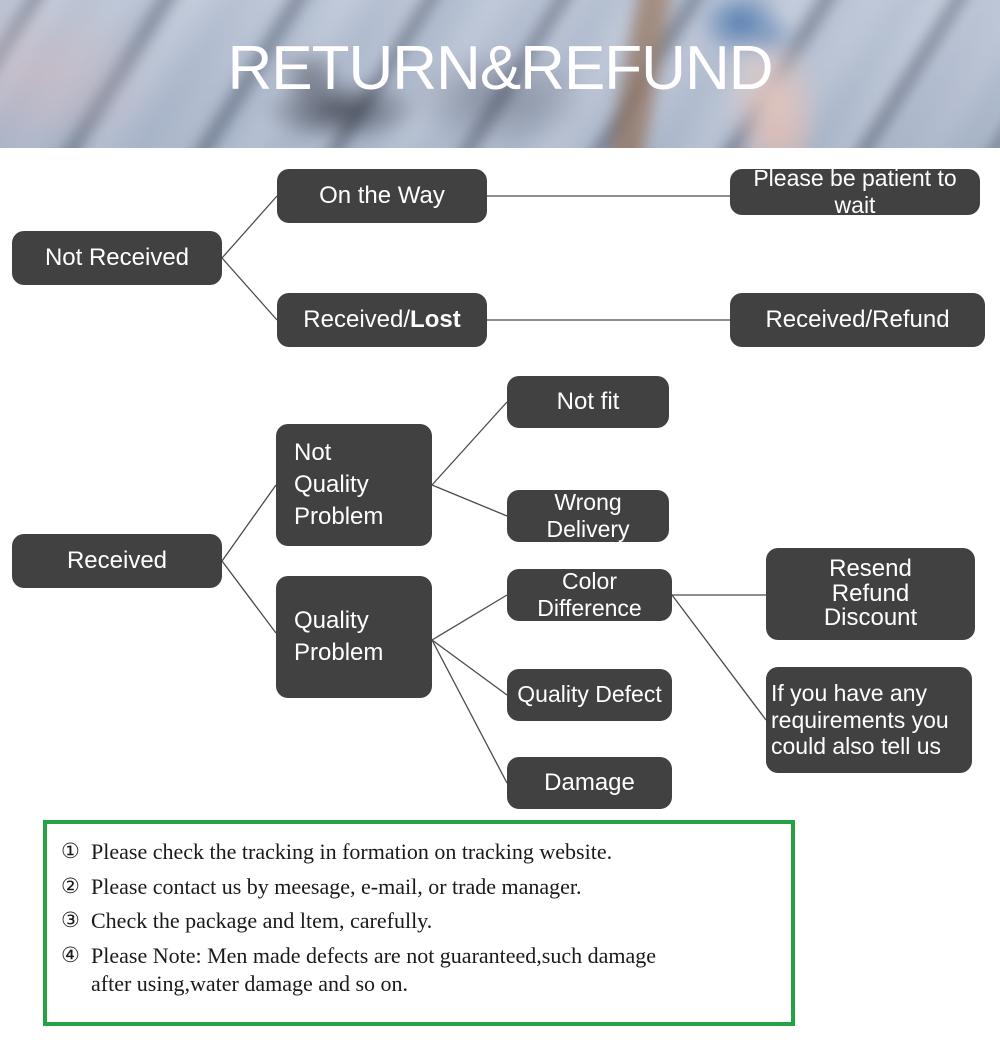  Describe the element at coordinates (70, 954) in the screenshot. I see `note-number-icon: ④` at that location.